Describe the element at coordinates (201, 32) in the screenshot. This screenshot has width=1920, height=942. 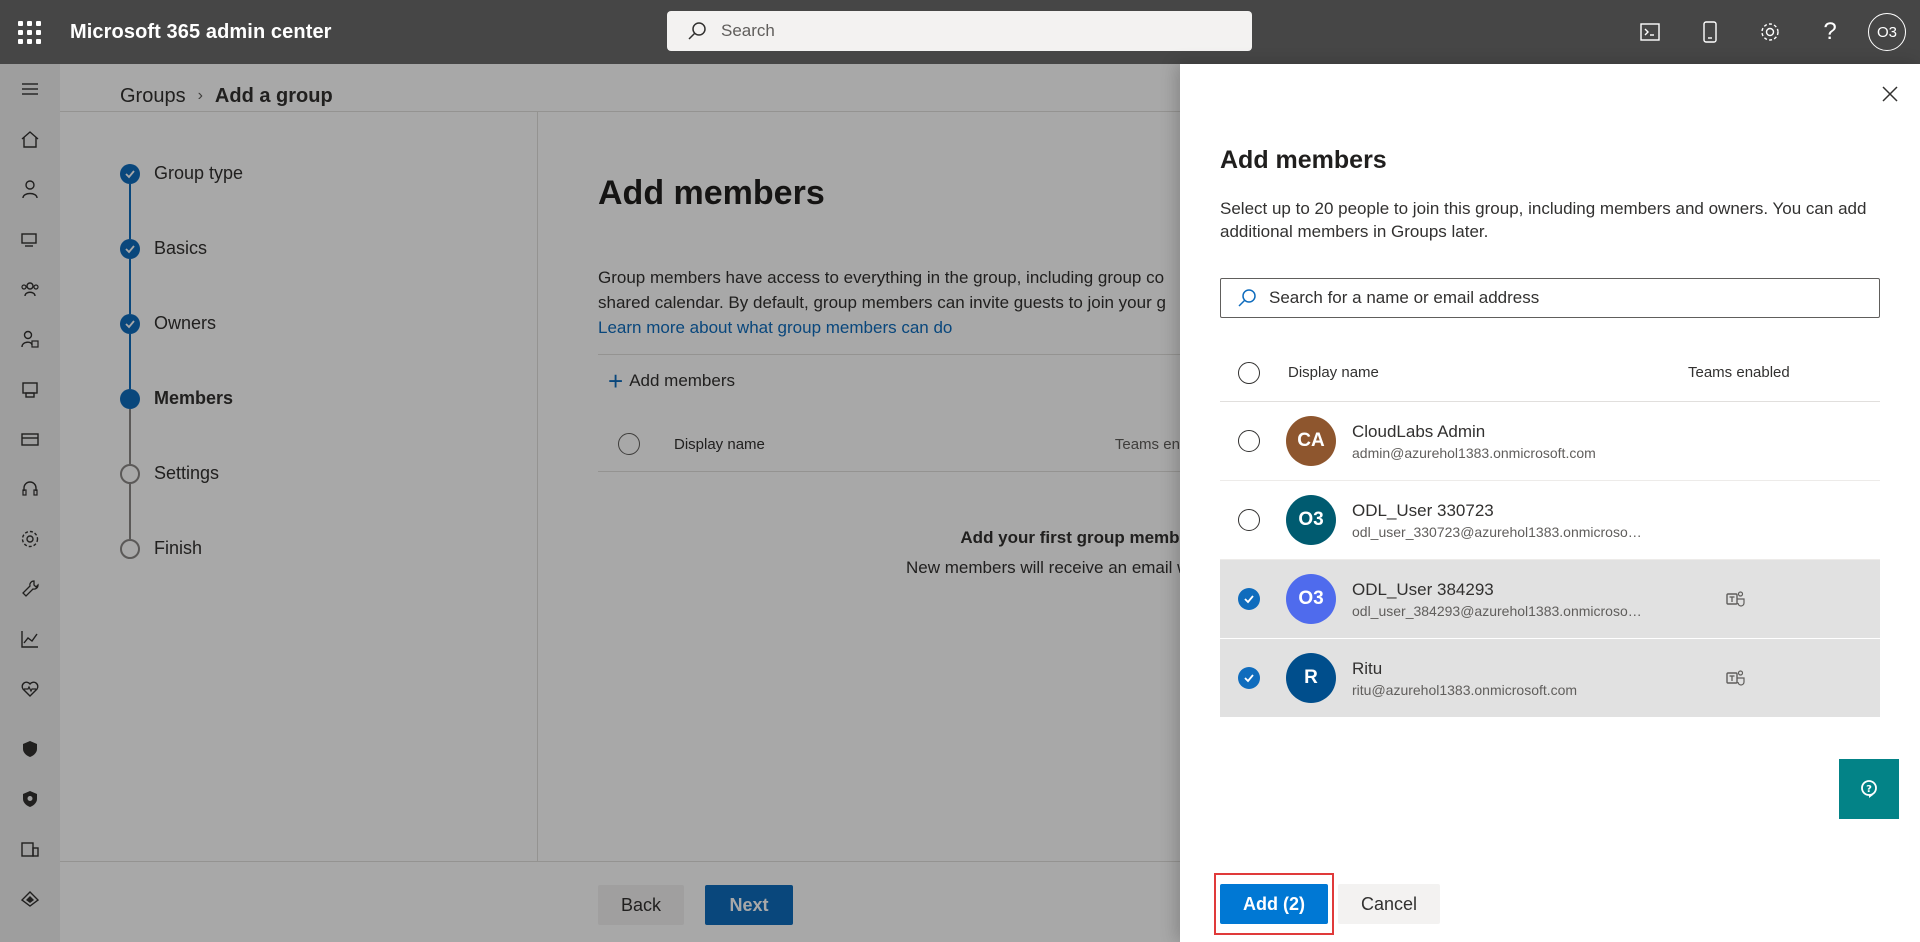
I see `app-title: Microsoft 365 admin center` at that location.